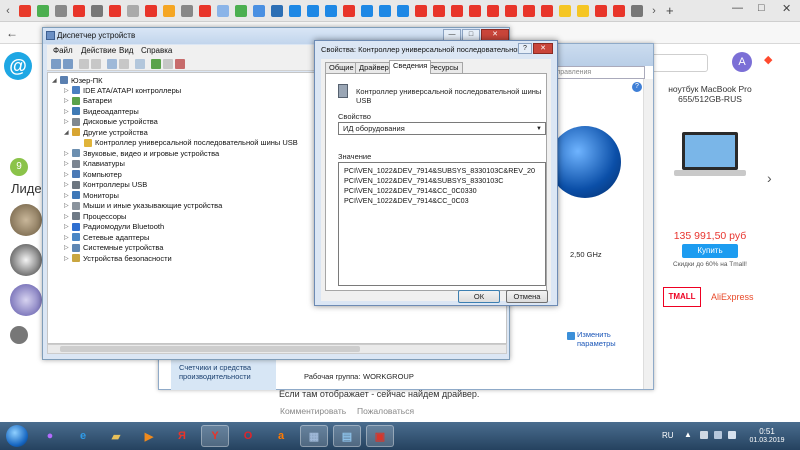  What do you see at coordinates (94, 164) in the screenshot?
I see `tree-item: ▷ Клавиатуры` at bounding box center [94, 164].